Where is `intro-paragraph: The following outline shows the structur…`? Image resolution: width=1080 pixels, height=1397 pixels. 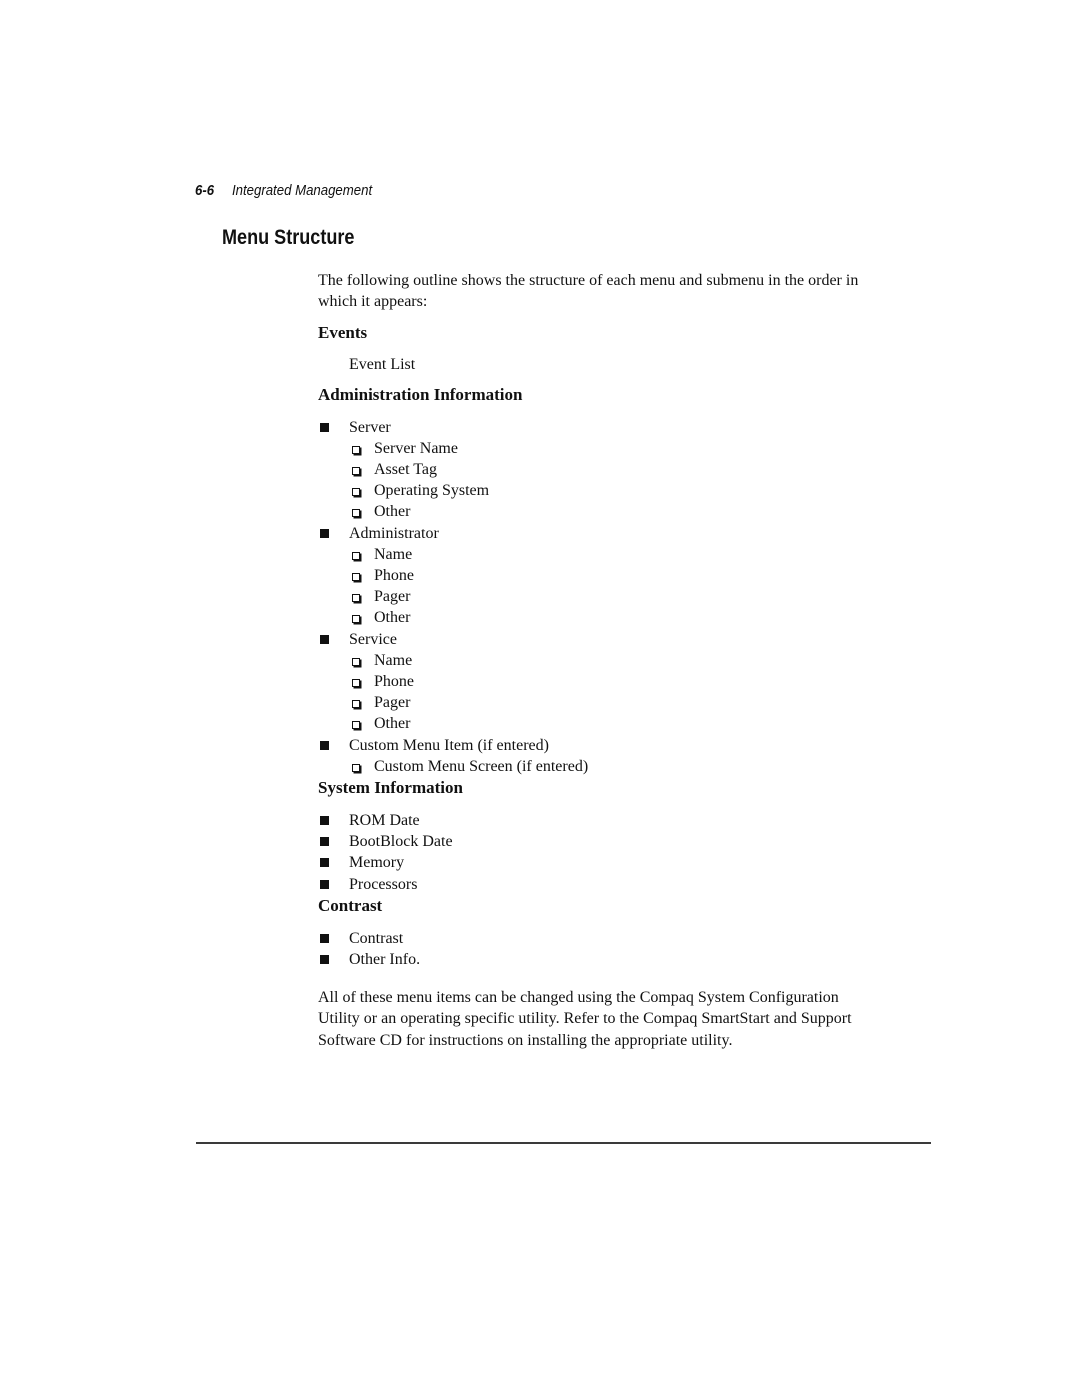
intro-paragraph: The following outline shows the structur… is located at coordinates (588, 291).